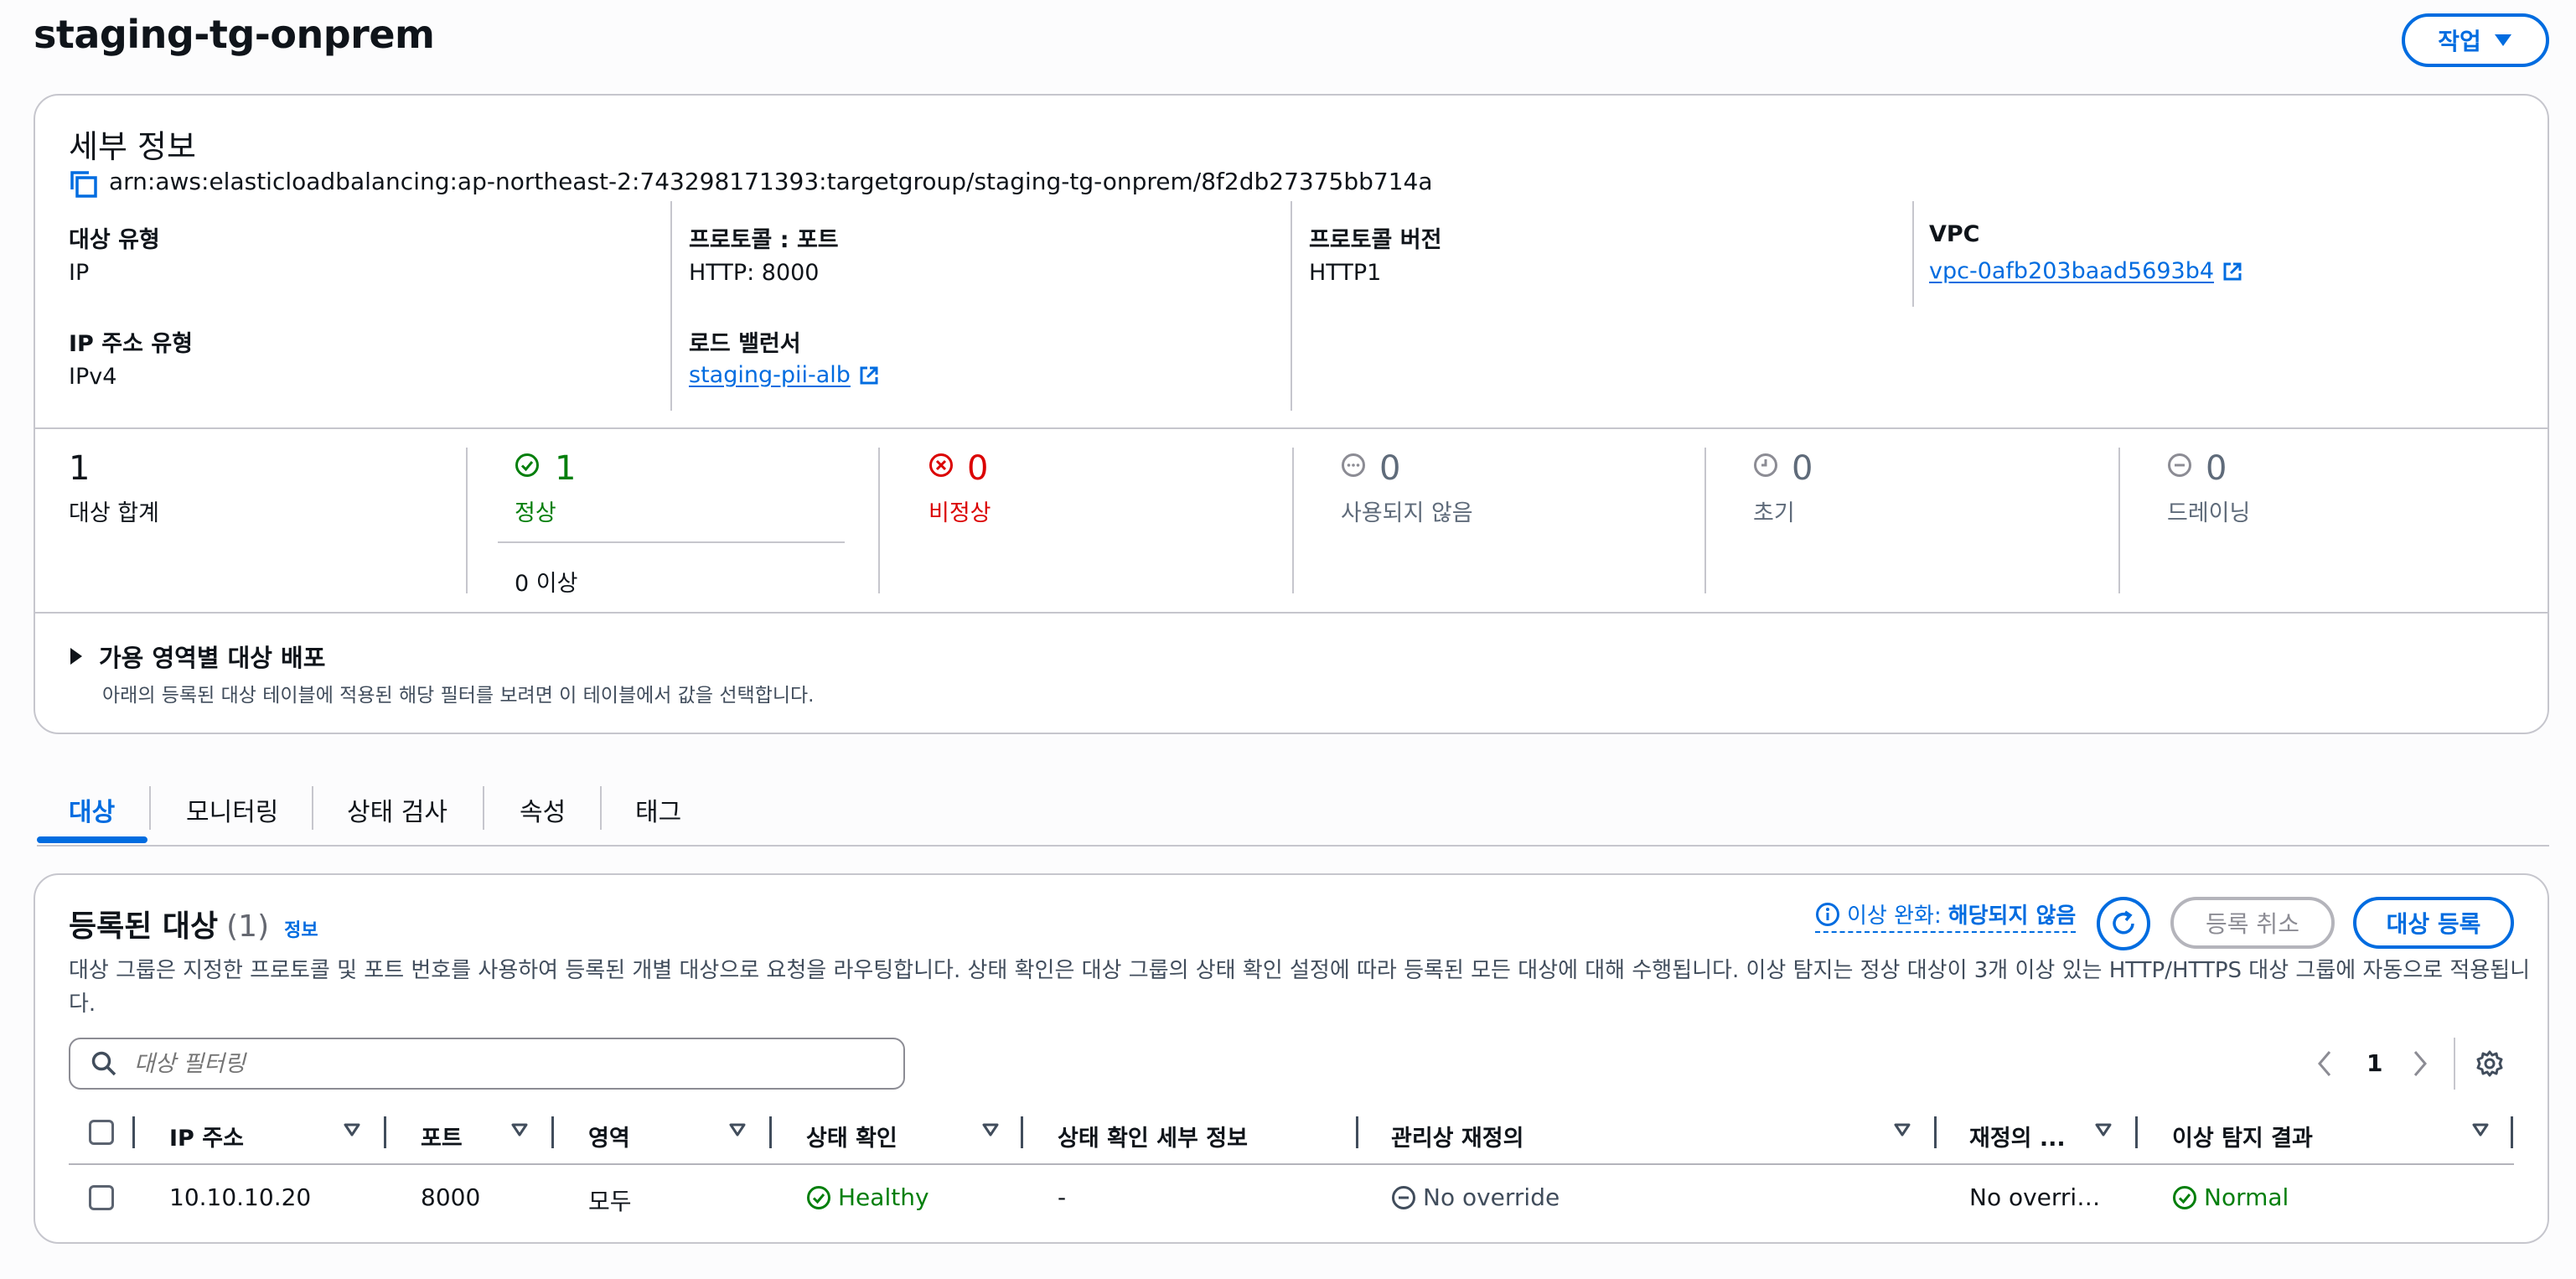 The width and height of the screenshot is (2576, 1279). What do you see at coordinates (2123, 923) in the screenshot?
I see `refresh-button` at bounding box center [2123, 923].